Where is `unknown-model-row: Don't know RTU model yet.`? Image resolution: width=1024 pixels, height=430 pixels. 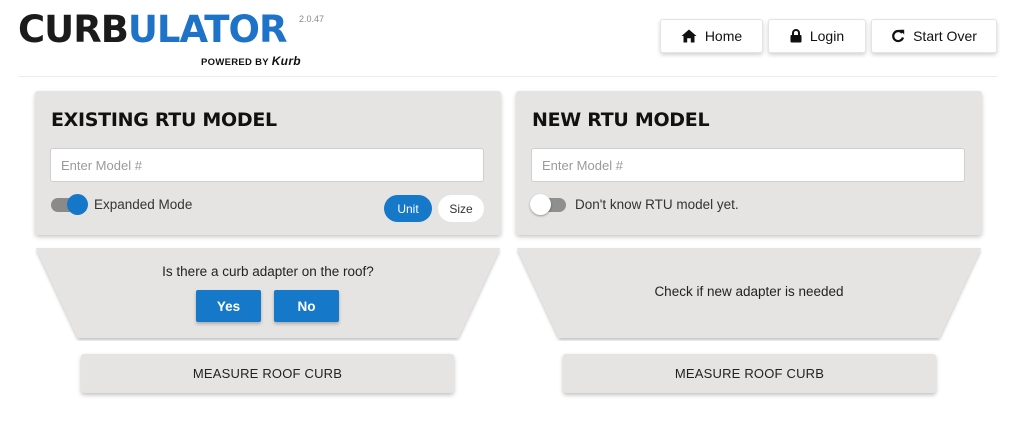 unknown-model-row: Don't know RTU model yet. is located at coordinates (634, 204).